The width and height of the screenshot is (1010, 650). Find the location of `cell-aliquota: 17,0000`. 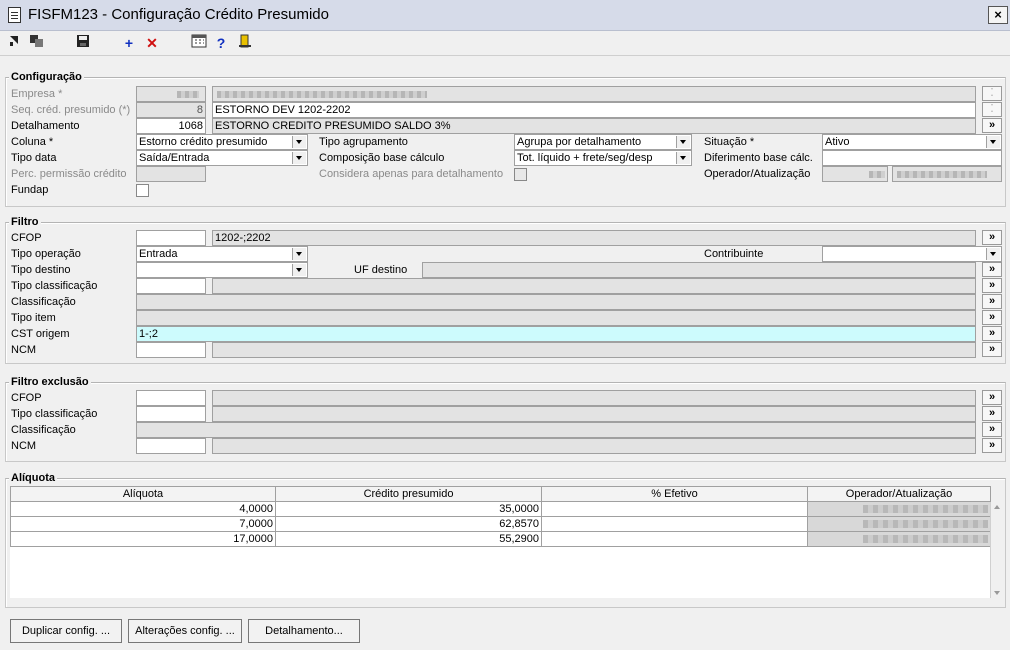

cell-aliquota: 17,0000 is located at coordinates (143, 539).